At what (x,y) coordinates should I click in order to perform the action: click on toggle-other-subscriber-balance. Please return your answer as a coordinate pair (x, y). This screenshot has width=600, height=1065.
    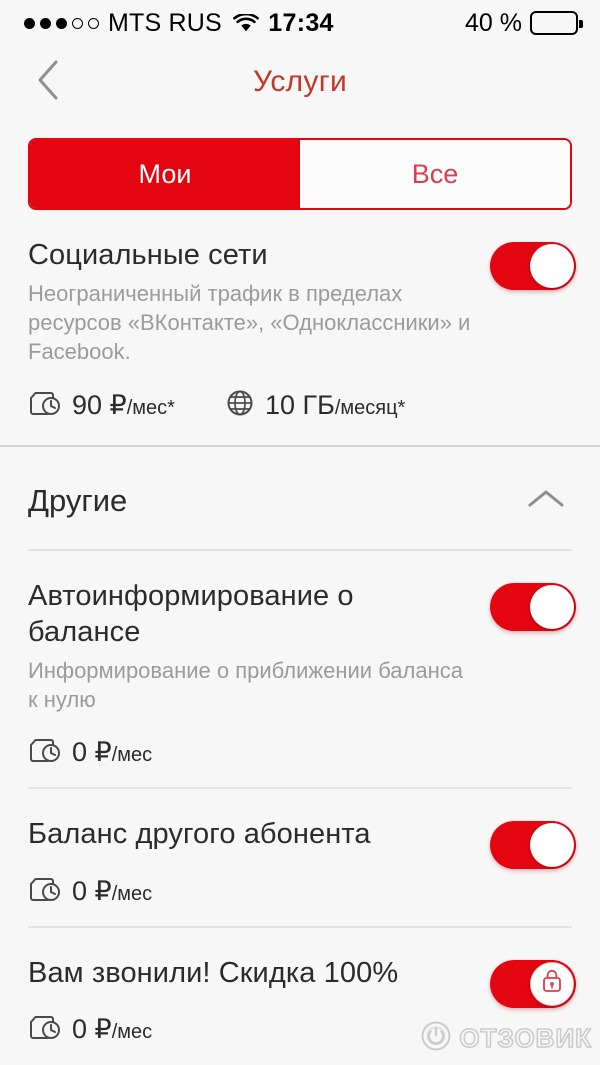
    Looking at the image, I should click on (533, 845).